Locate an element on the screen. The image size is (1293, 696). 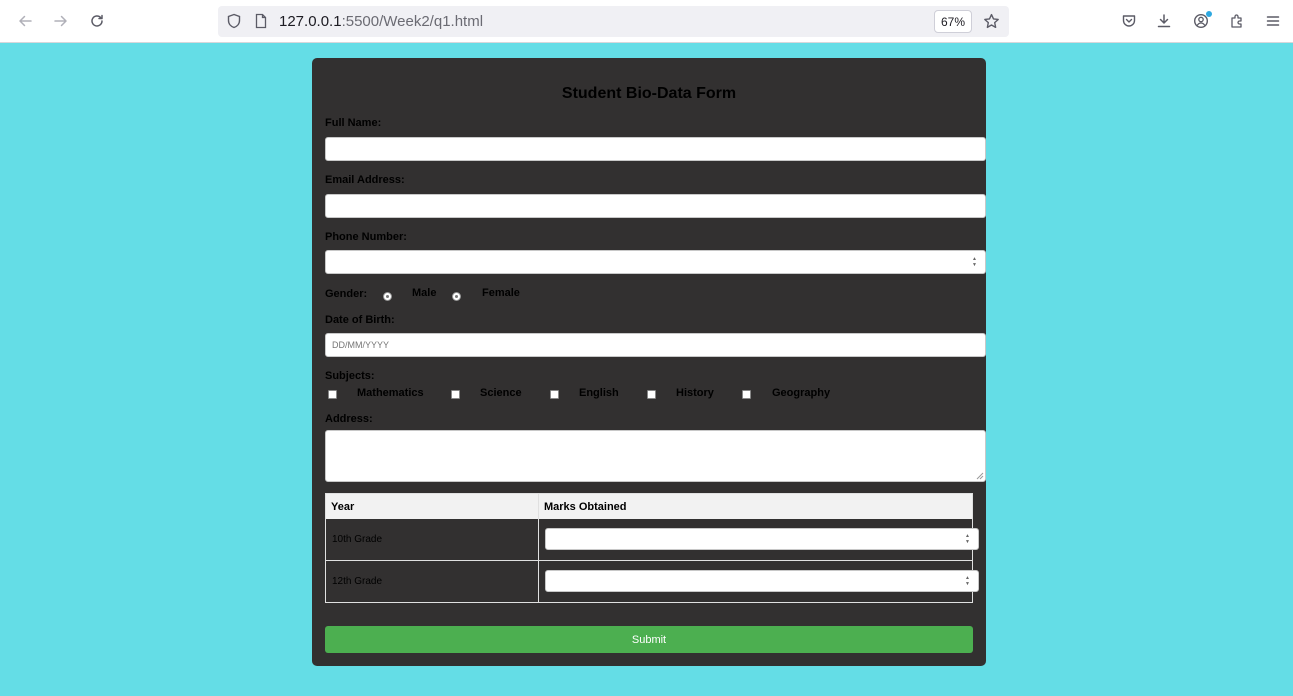
marks-12th-input: ▲ ▼ is located at coordinates (762, 581).